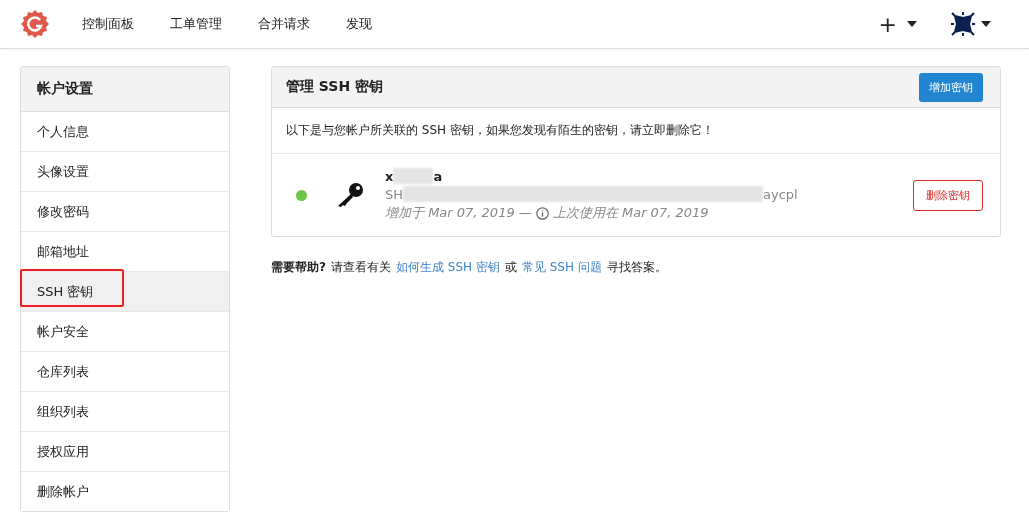 This screenshot has height=526, width=1029. Describe the element at coordinates (951, 87) in the screenshot. I see `add-key-button: 增加密钥` at that location.